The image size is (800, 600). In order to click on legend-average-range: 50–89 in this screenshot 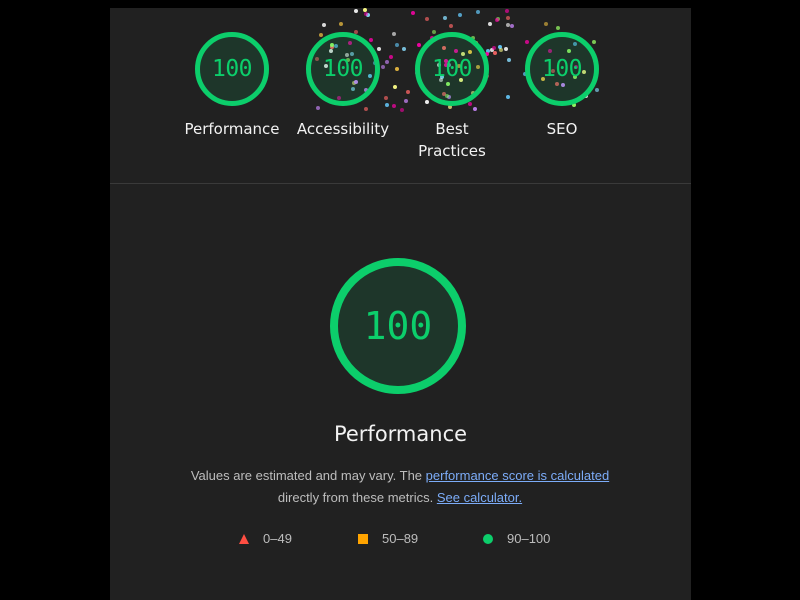, I will do `click(400, 538)`.